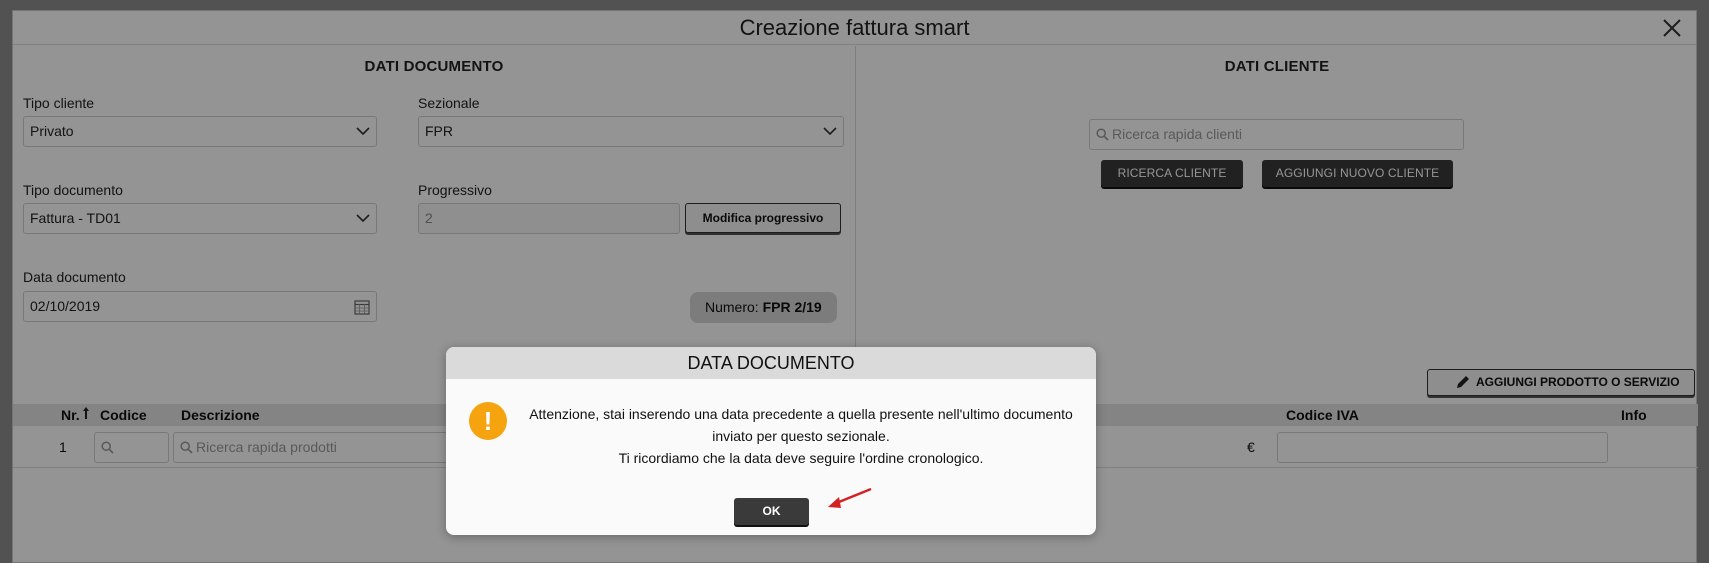 The height and width of the screenshot is (563, 1709). I want to click on dialog-message-line-2: inviato per questo sezionale., so click(801, 436).